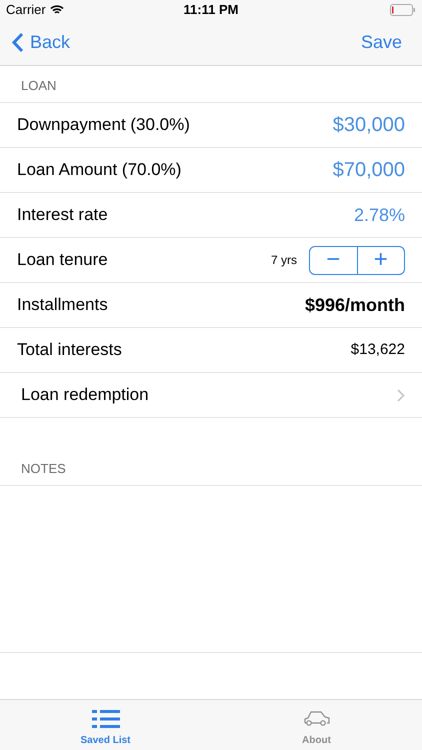 The height and width of the screenshot is (750, 422). Describe the element at coordinates (106, 719) in the screenshot. I see `list-icon` at that location.